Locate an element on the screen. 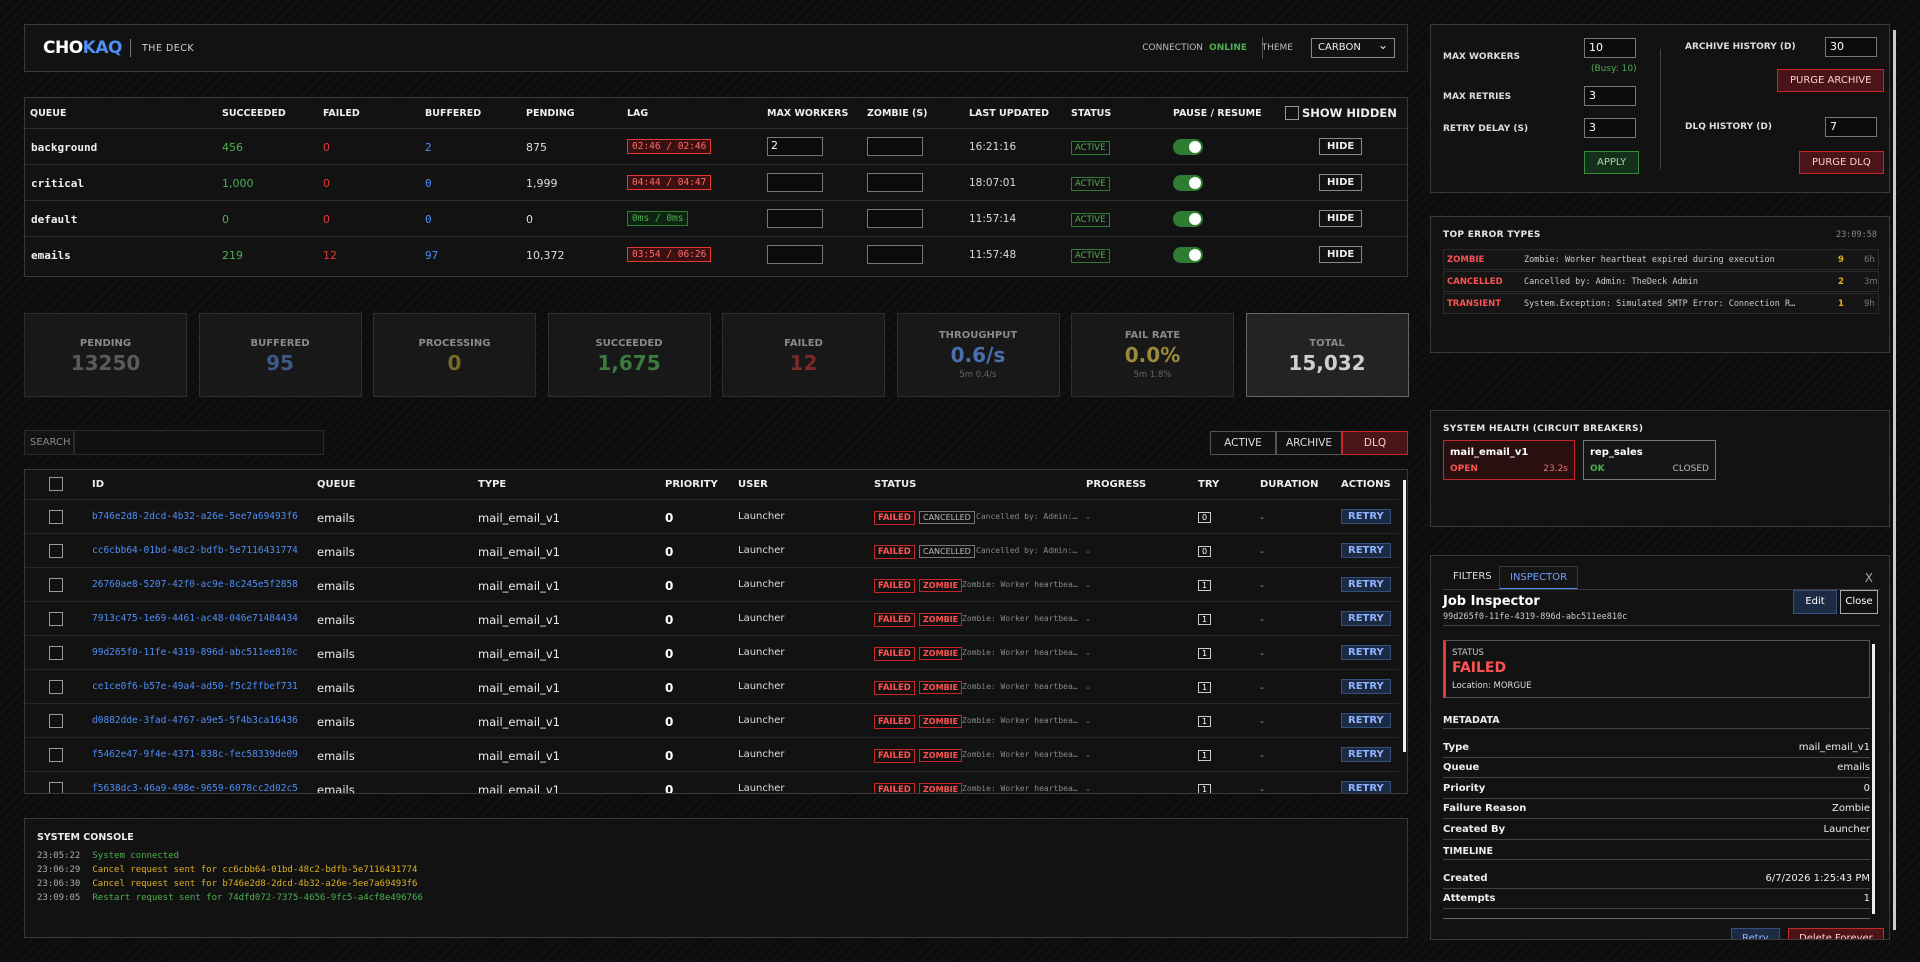 The height and width of the screenshot is (962, 1920). job-id-link: 7913c475-1e69-4461-ac48-046e71484434 is located at coordinates (195, 618).